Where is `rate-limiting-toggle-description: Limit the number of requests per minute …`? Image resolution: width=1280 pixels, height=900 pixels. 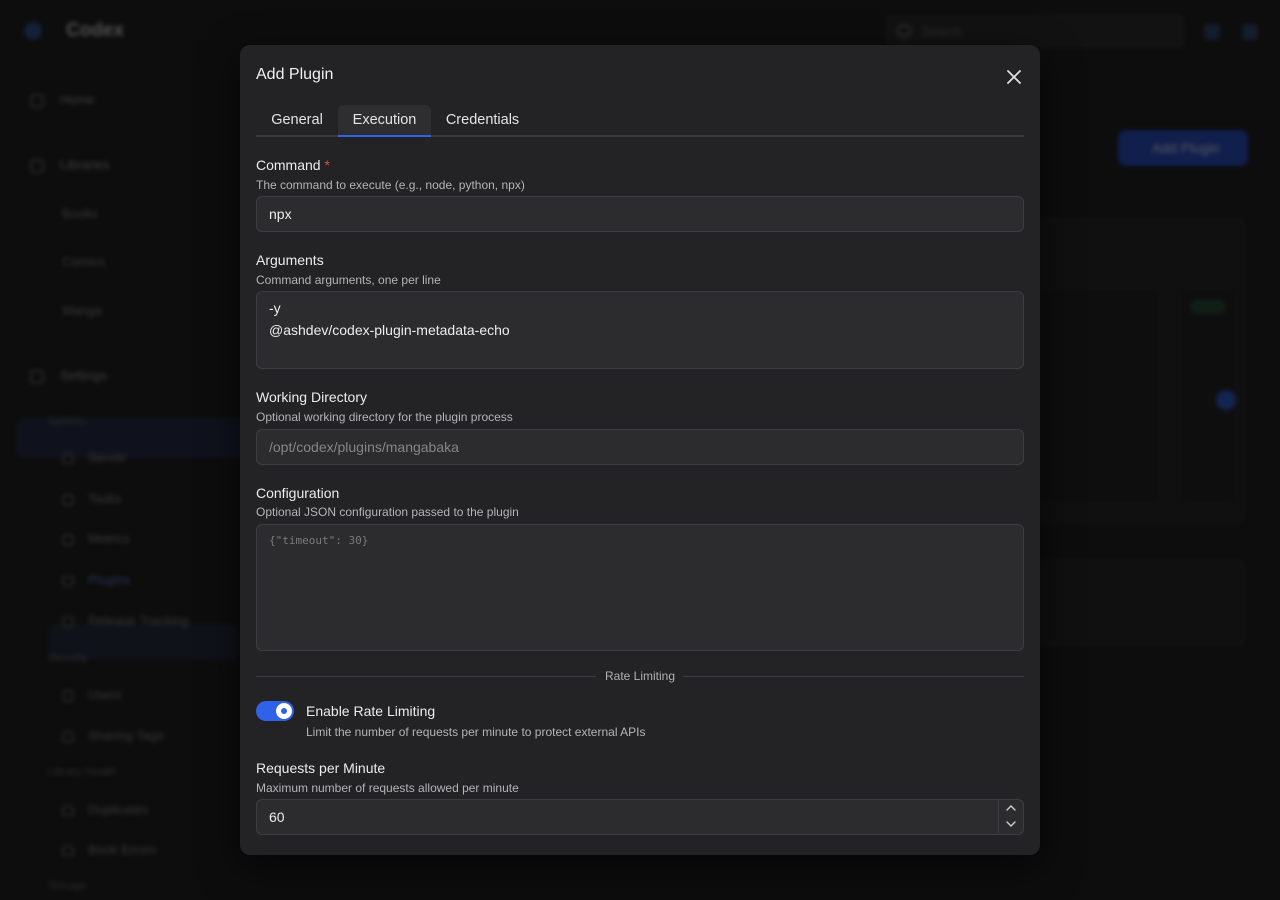
rate-limiting-toggle-description: Limit the number of requests per minute … is located at coordinates (476, 732).